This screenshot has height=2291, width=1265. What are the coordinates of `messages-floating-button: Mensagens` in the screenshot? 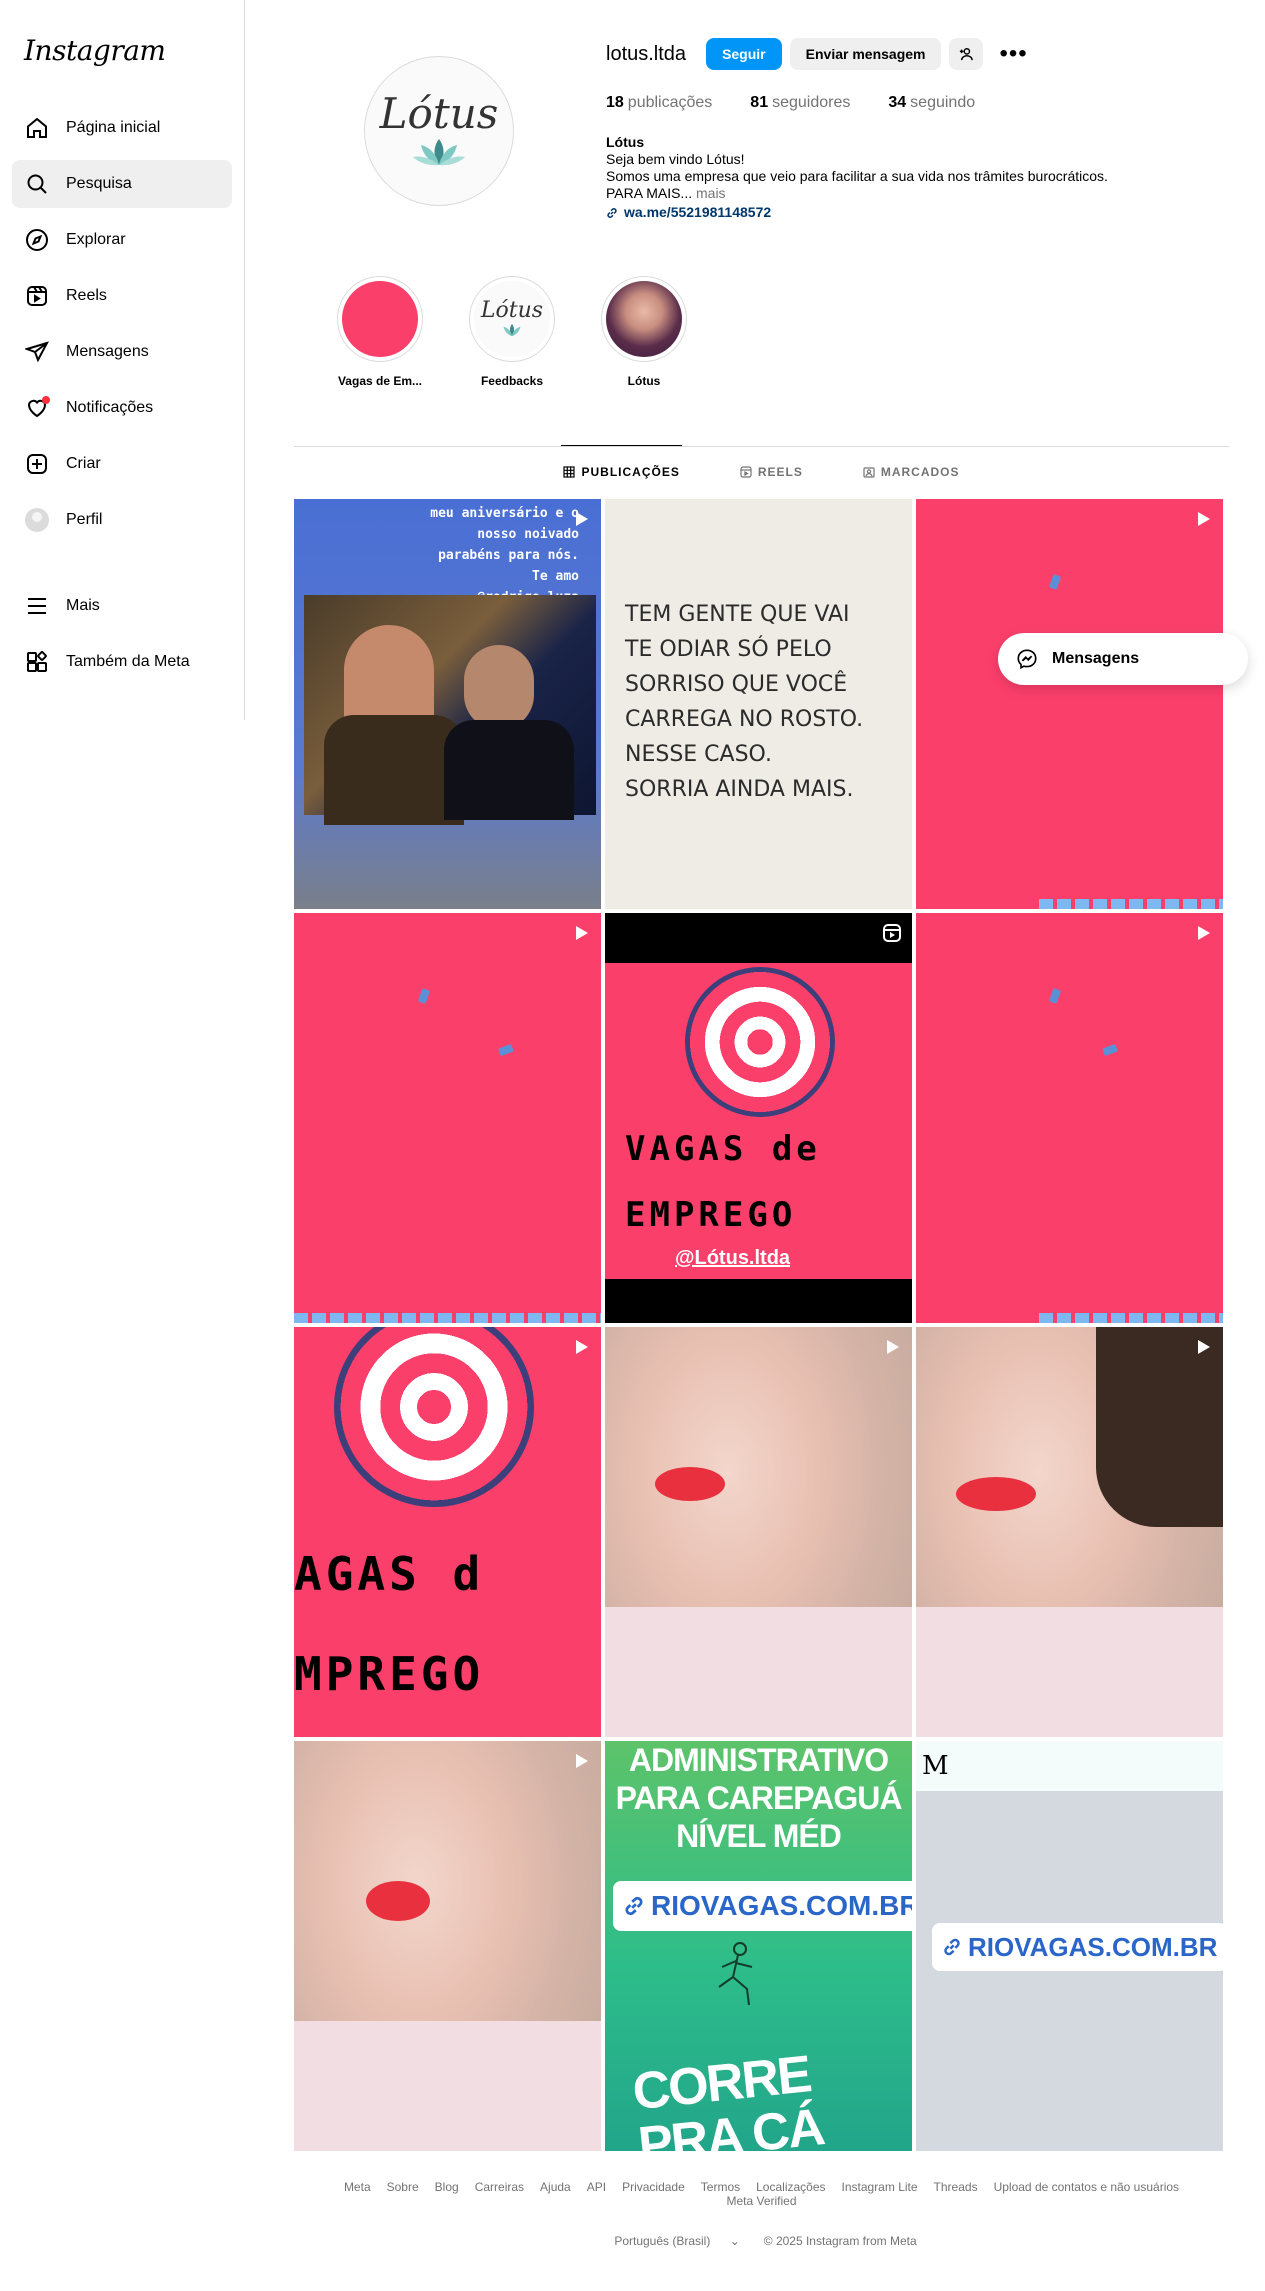 It's located at (1123, 659).